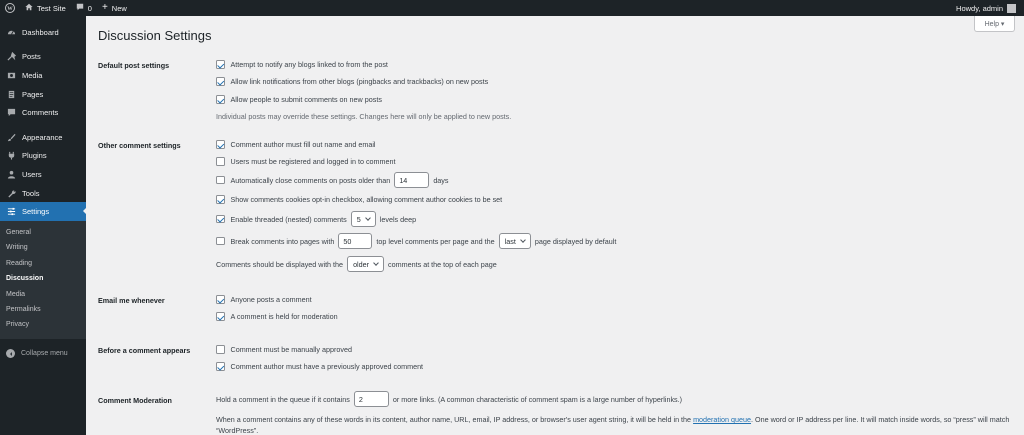 Image resolution: width=1024 pixels, height=435 pixels. Describe the element at coordinates (355, 241) in the screenshot. I see `comments-per-page-input: 50` at that location.